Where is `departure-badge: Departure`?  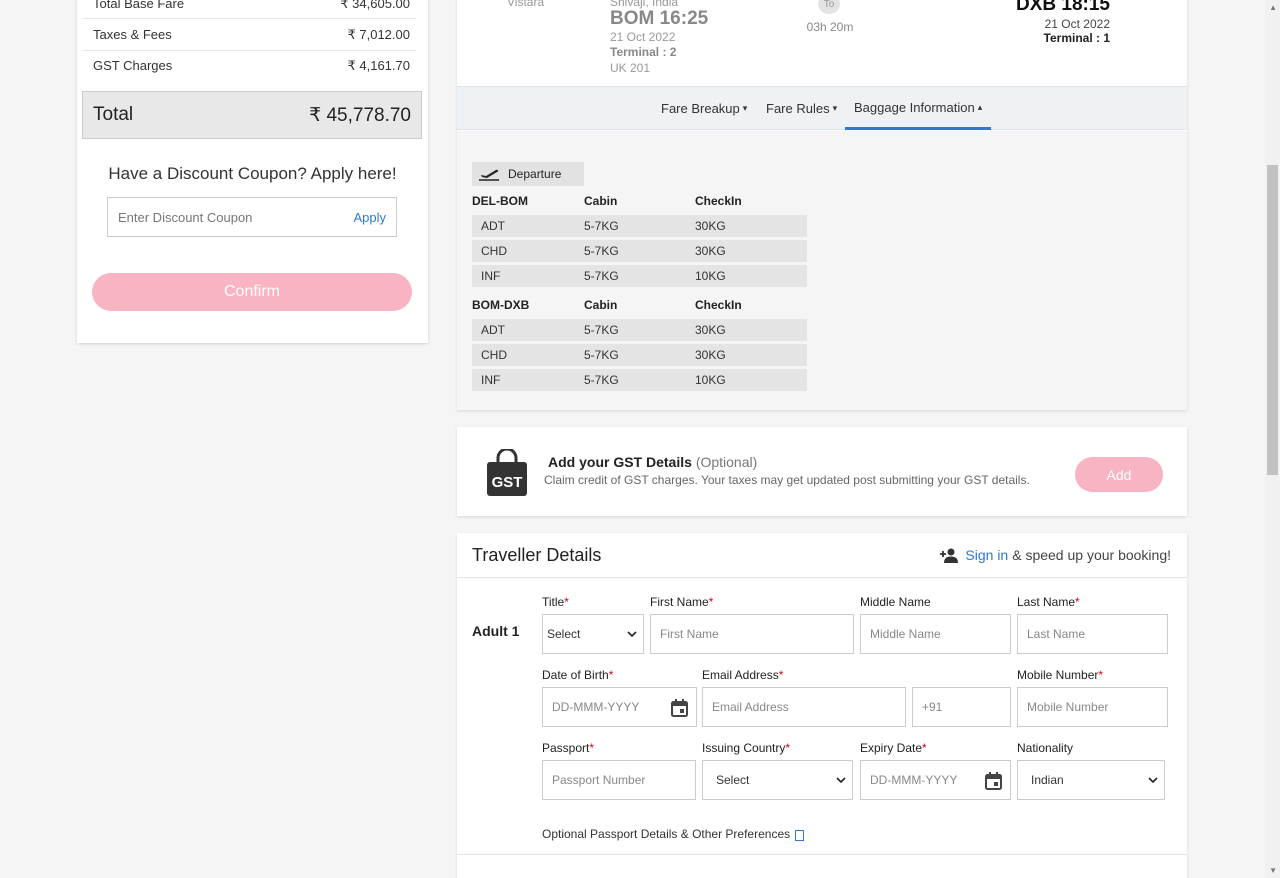 departure-badge: Departure is located at coordinates (528, 174).